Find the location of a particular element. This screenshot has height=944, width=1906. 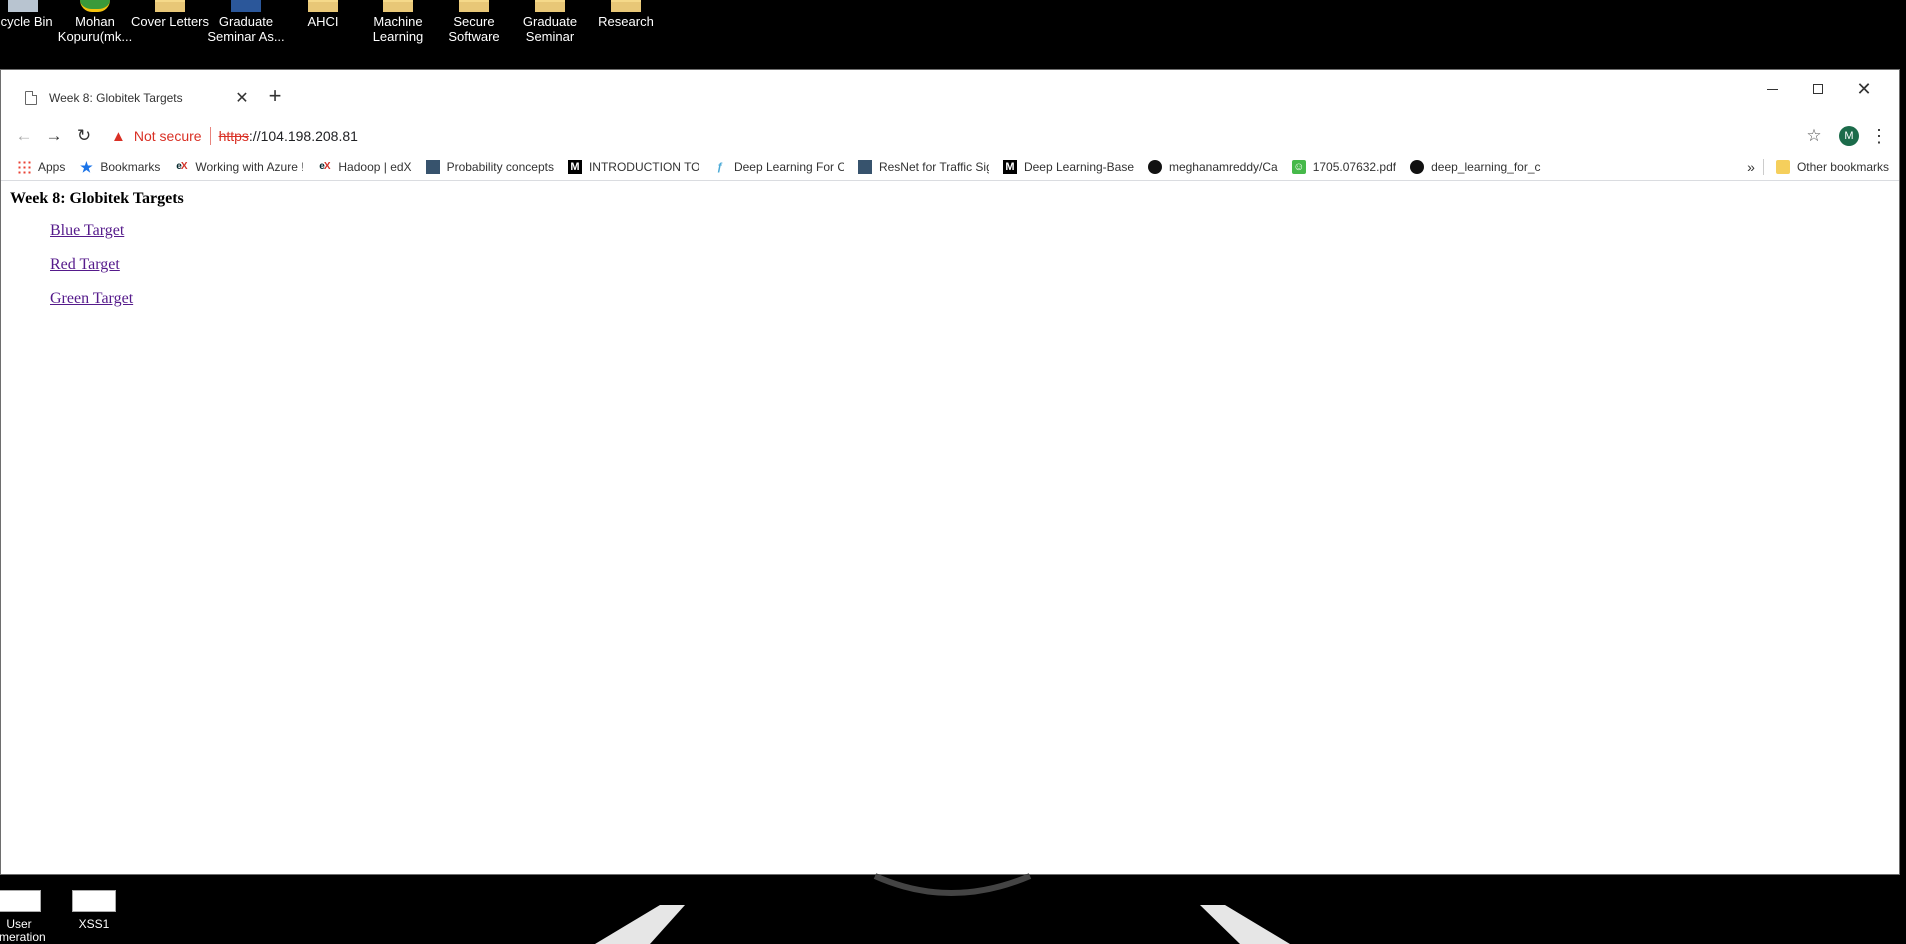

list-item: Red Target is located at coordinates (91, 271).